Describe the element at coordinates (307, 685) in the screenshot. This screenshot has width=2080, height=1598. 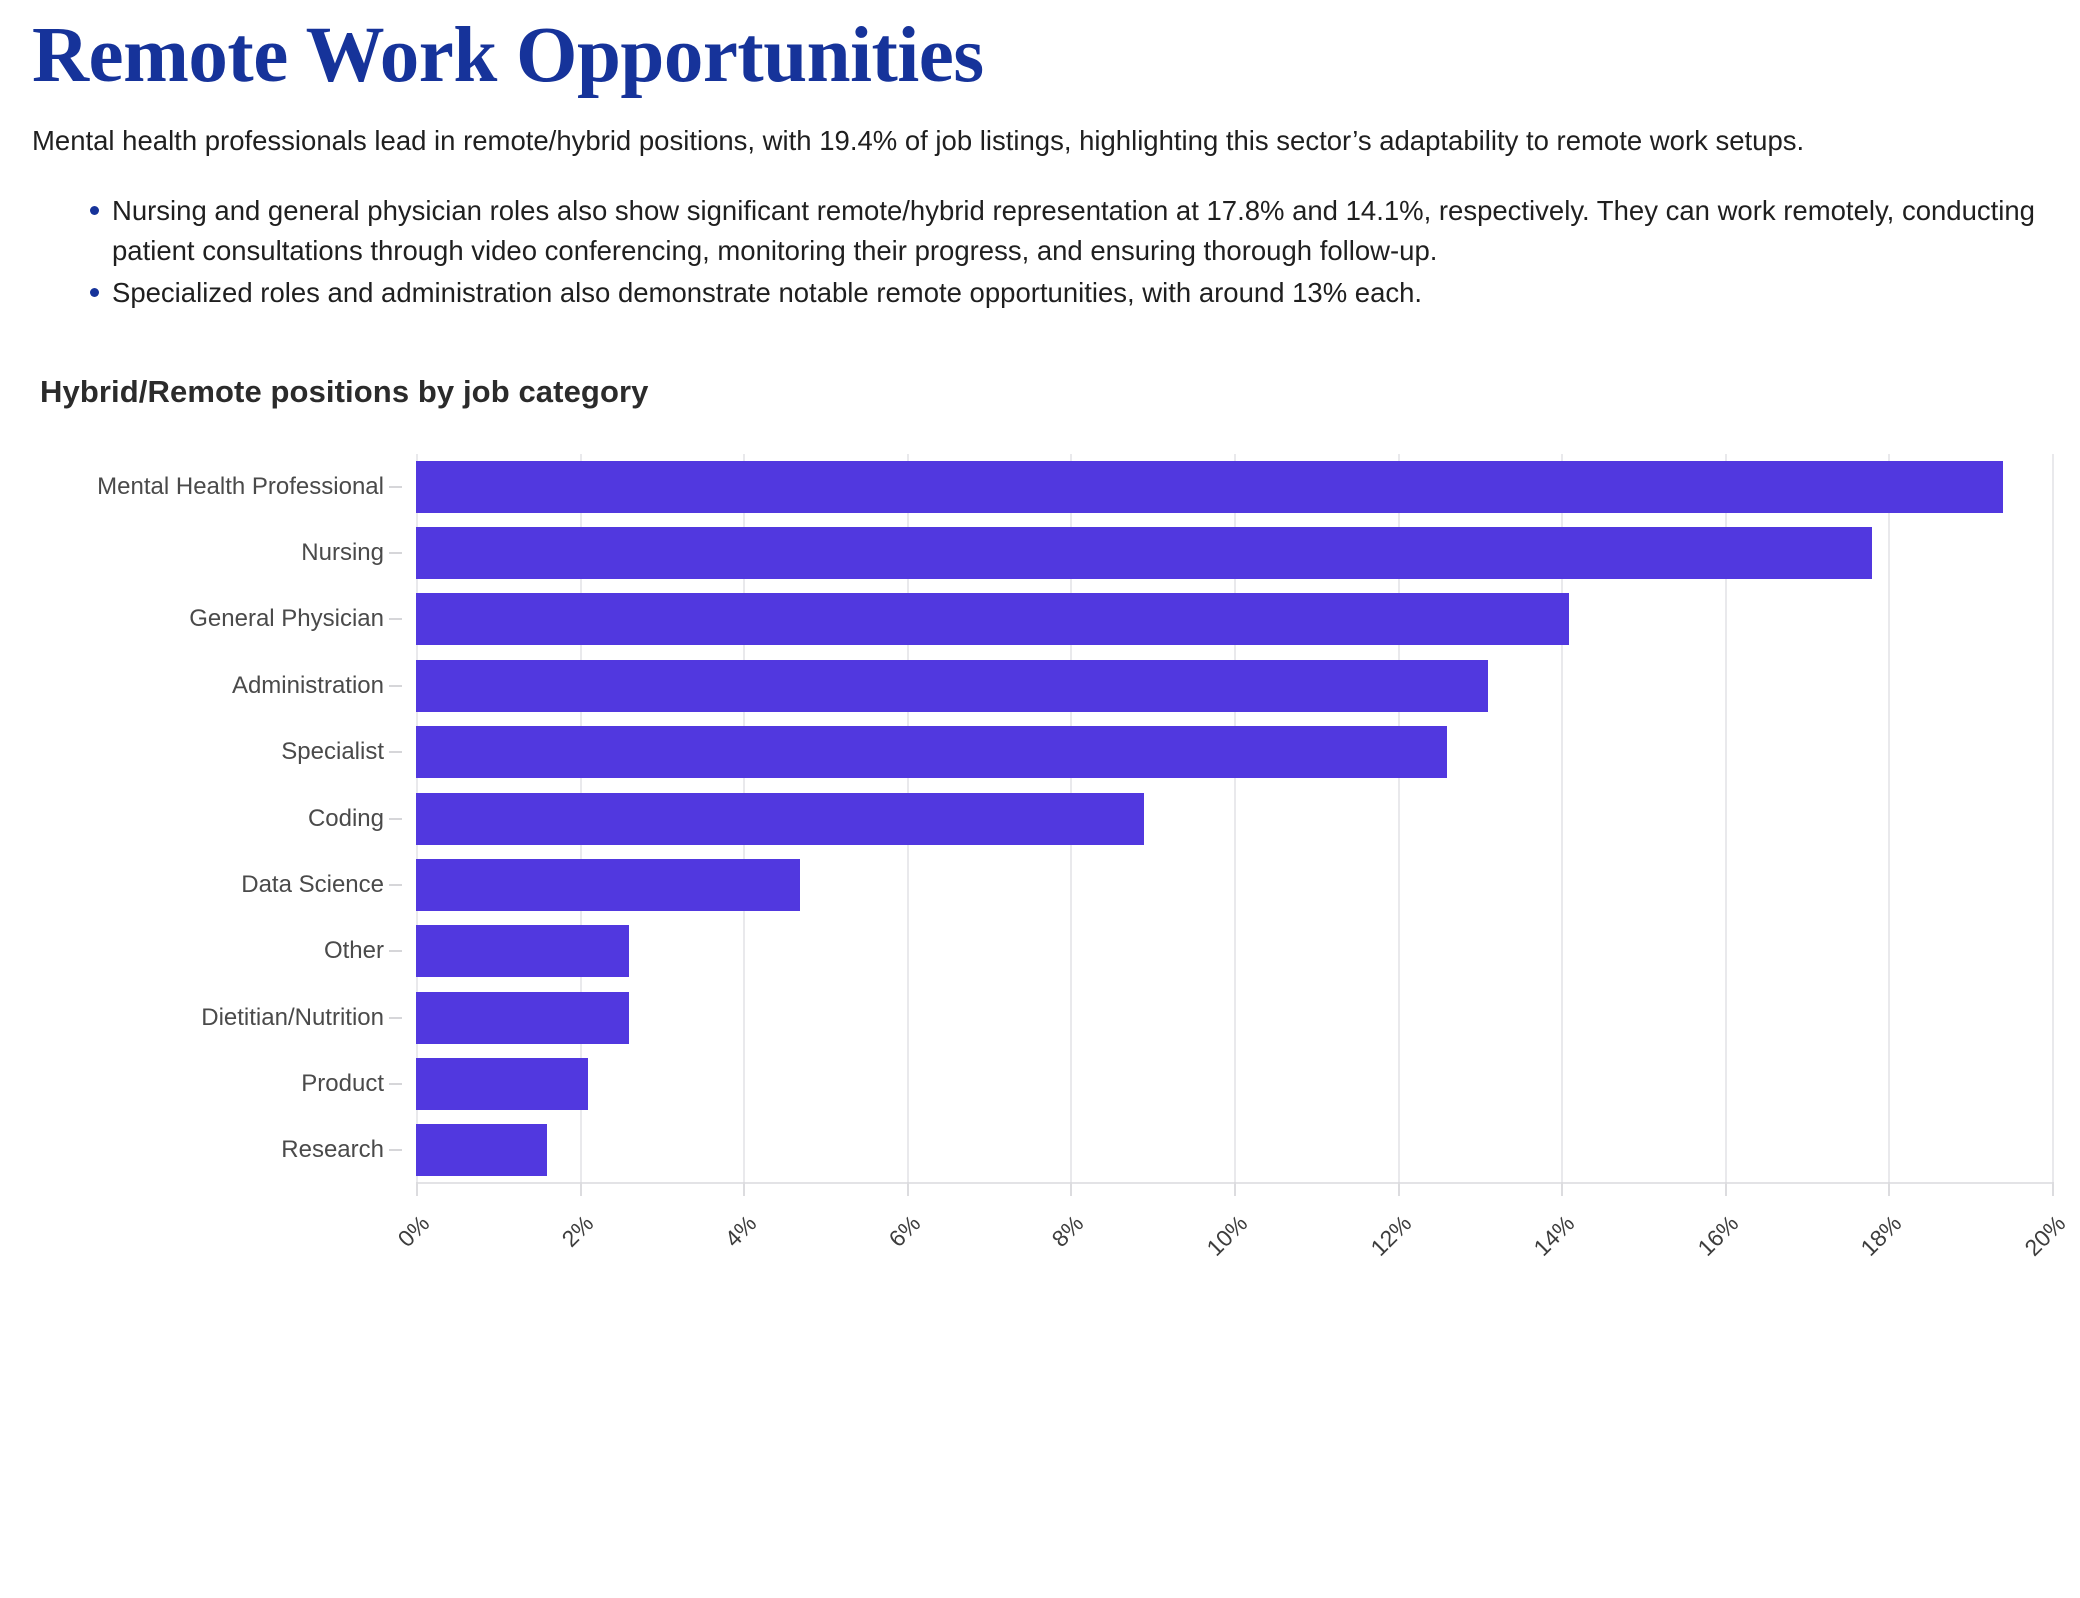
I see `y-axis-label: Administration` at that location.